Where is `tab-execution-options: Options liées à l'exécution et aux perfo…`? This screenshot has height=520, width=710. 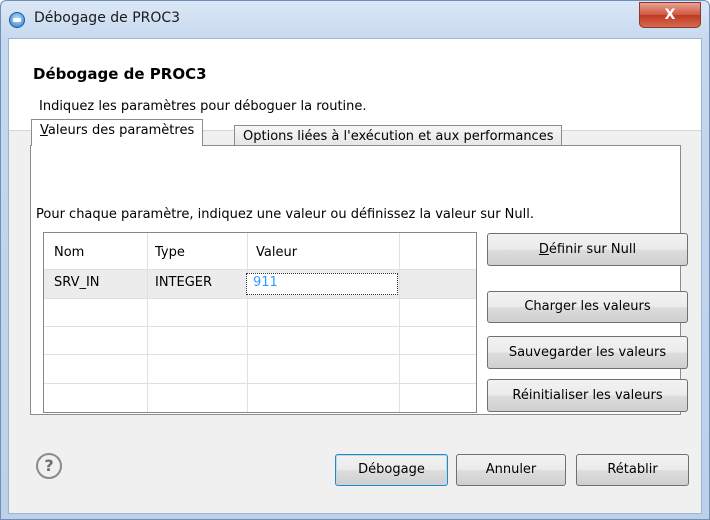
tab-execution-options: Options liées à l'exécution et aux perfo… is located at coordinates (398, 136).